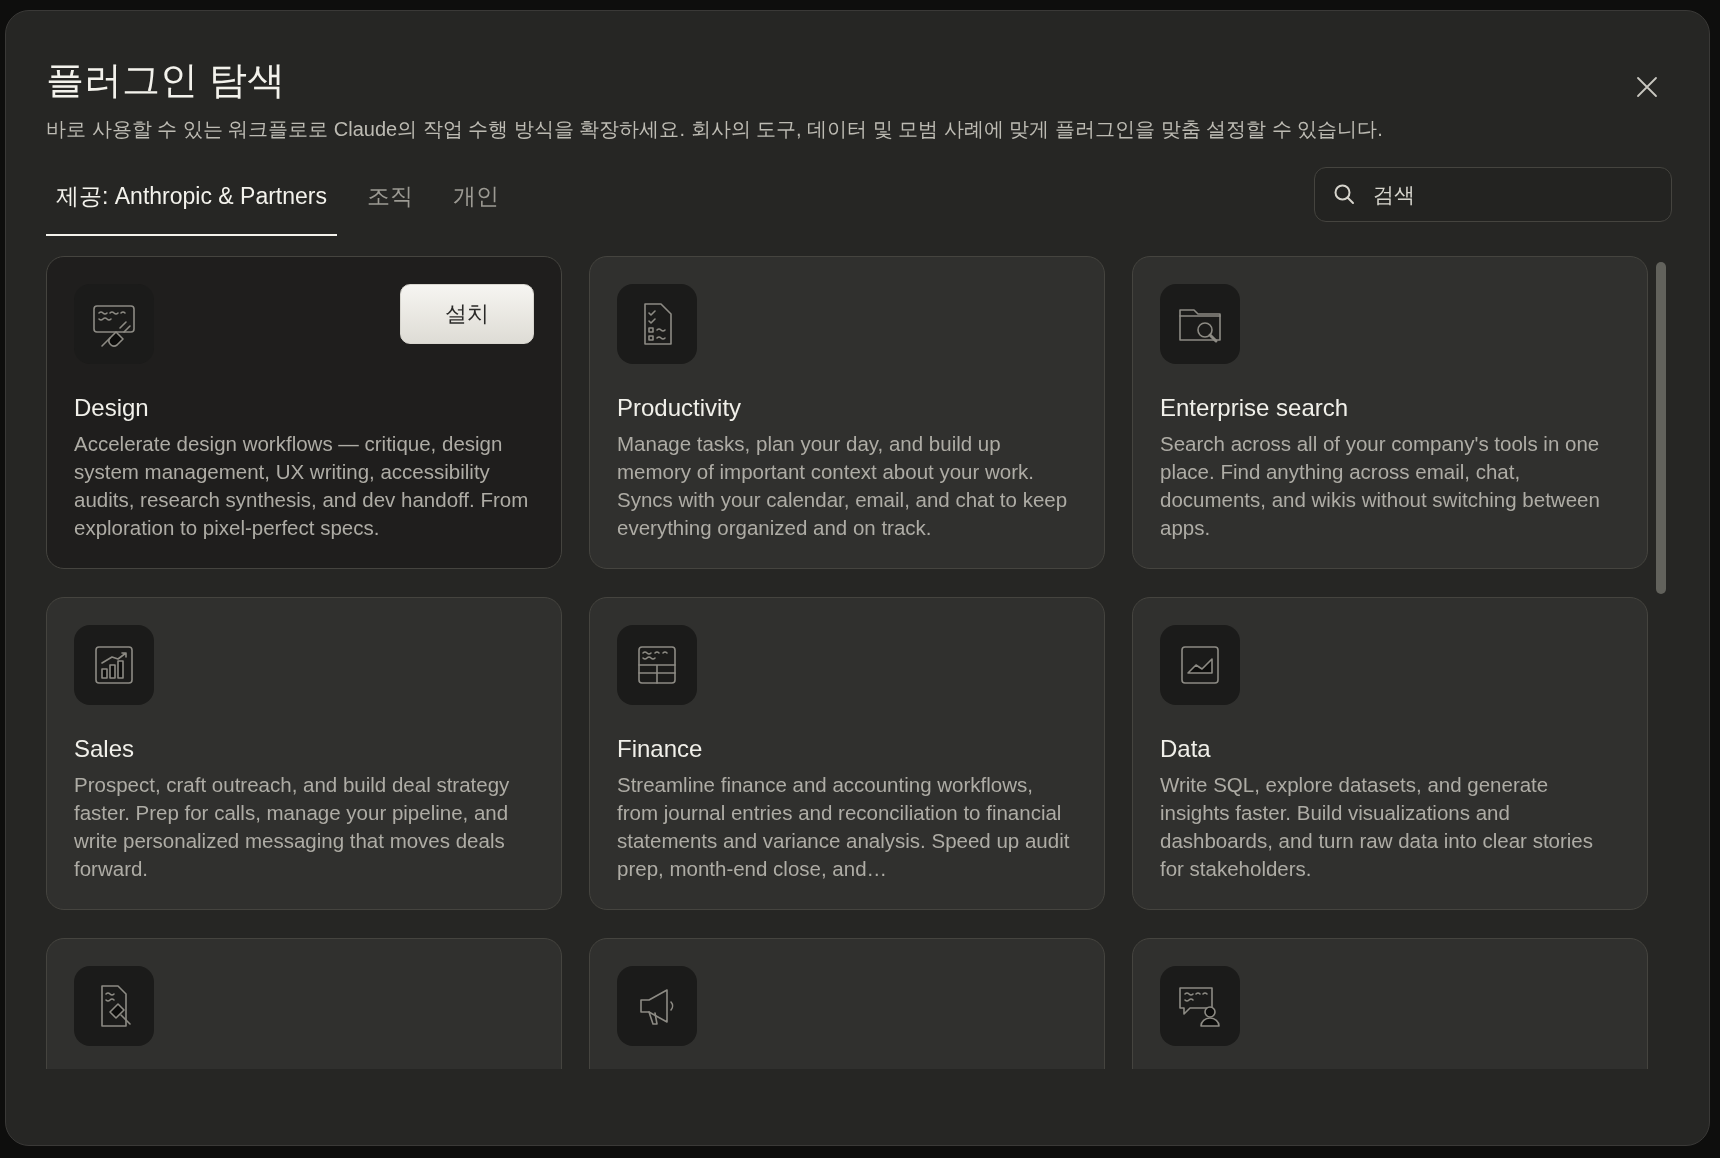 The image size is (1720, 1158). What do you see at coordinates (1493, 194) in the screenshot?
I see `search-field: 검색` at bounding box center [1493, 194].